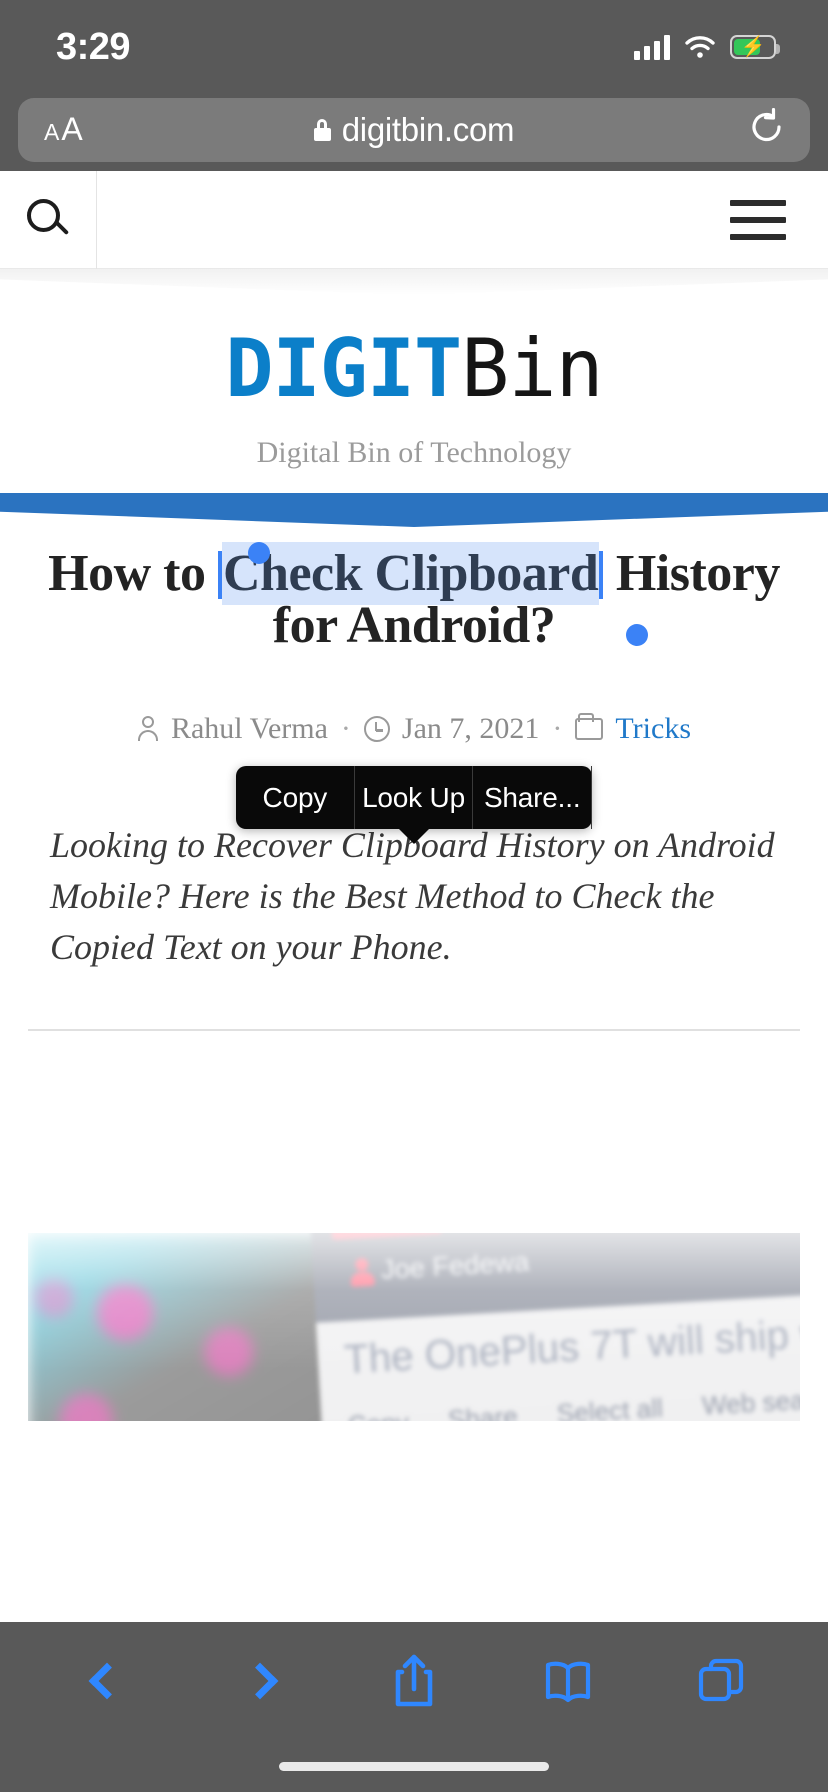  I want to click on person-icon, so click(148, 729).